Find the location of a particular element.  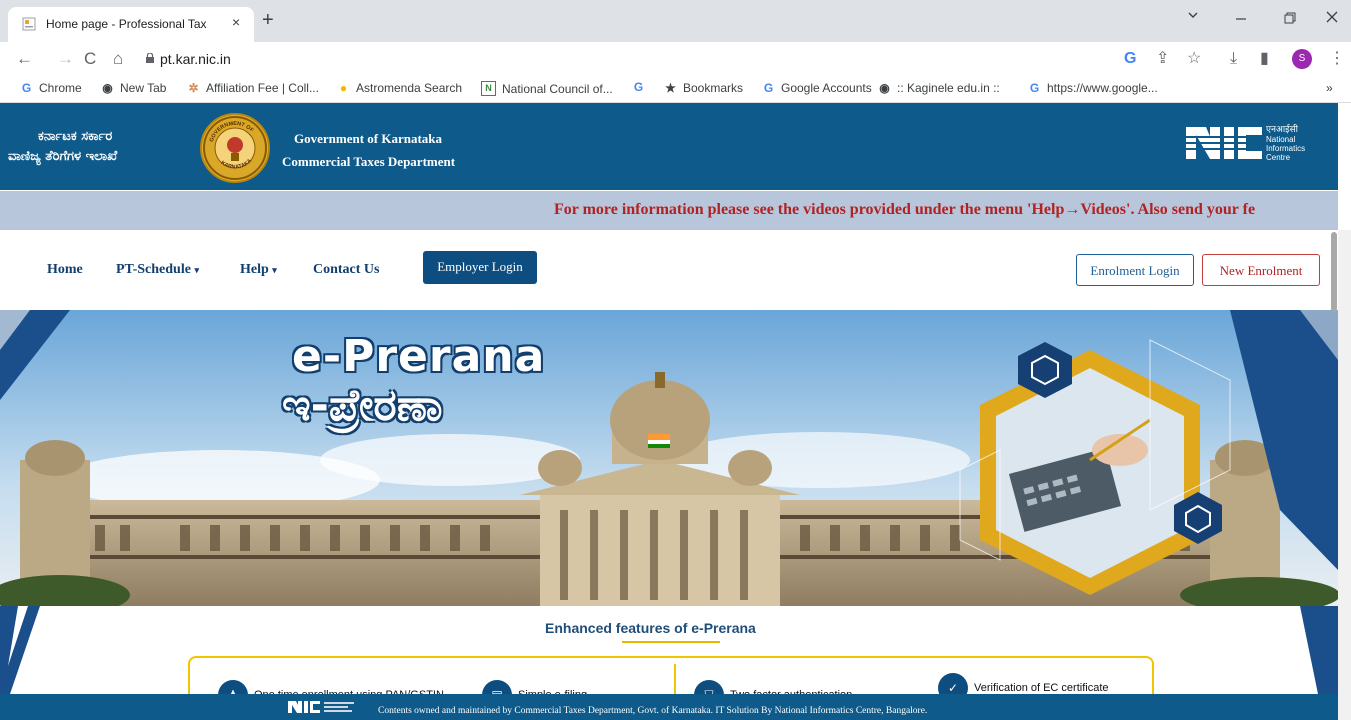

bookmark-google-accounts: G Google Accounts is located at coordinates (817, 88).